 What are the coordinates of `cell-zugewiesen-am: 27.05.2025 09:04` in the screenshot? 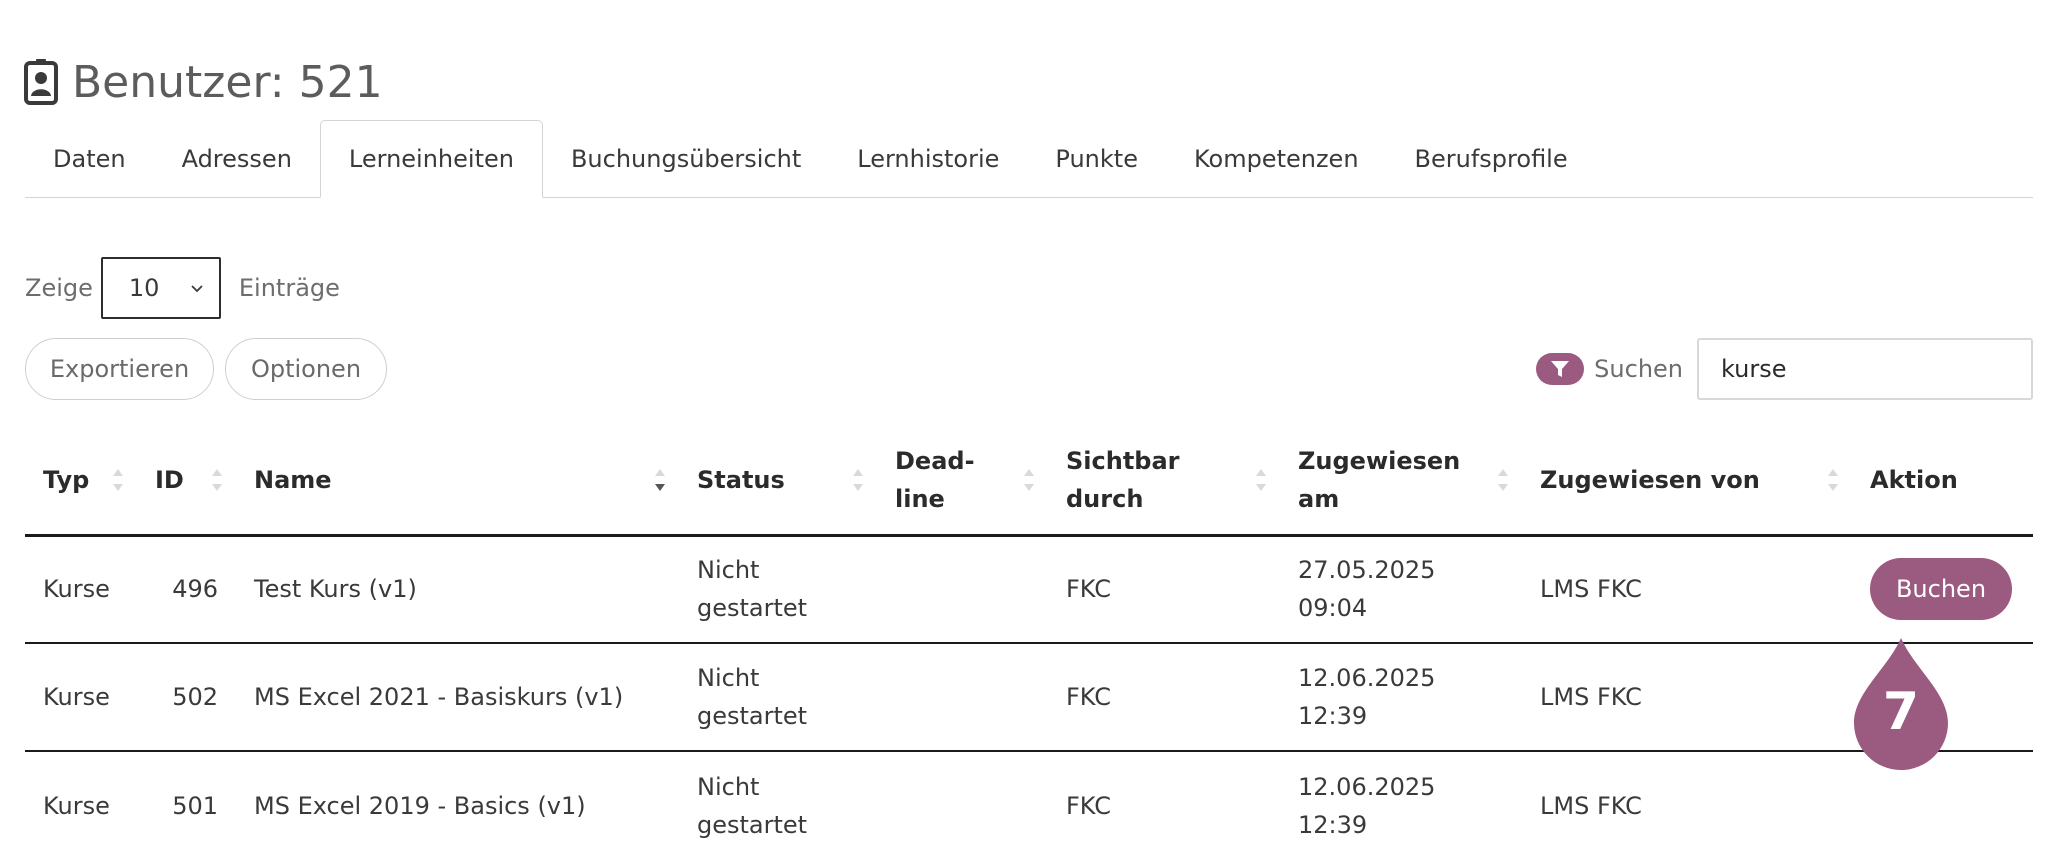 It's located at (1401, 589).